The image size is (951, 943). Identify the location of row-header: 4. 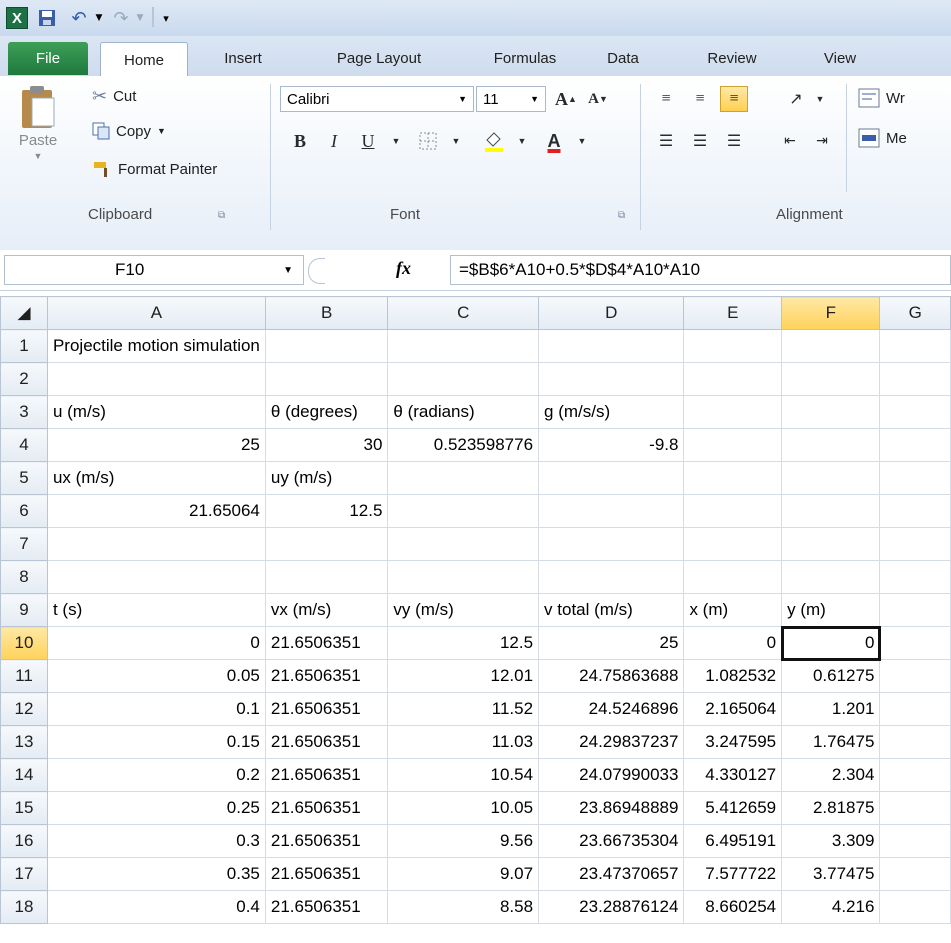
(24, 445).